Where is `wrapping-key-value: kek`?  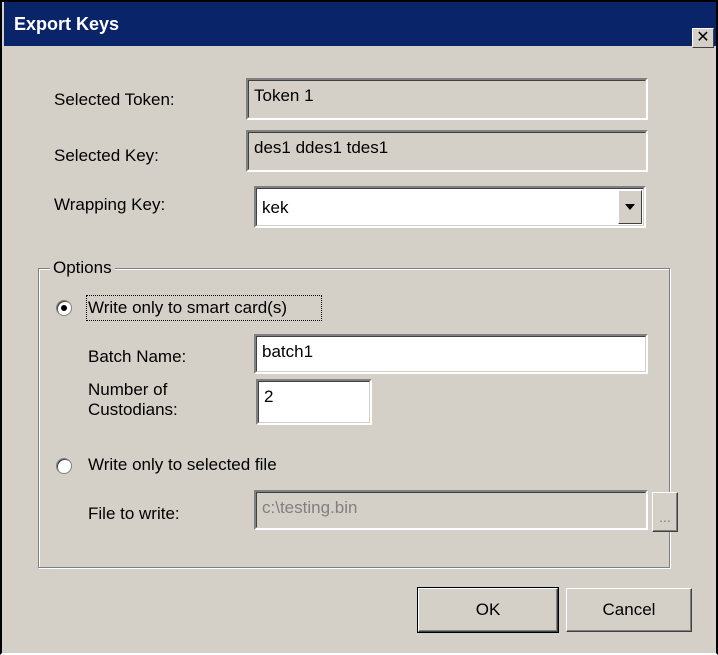 wrapping-key-value: kek is located at coordinates (275, 207).